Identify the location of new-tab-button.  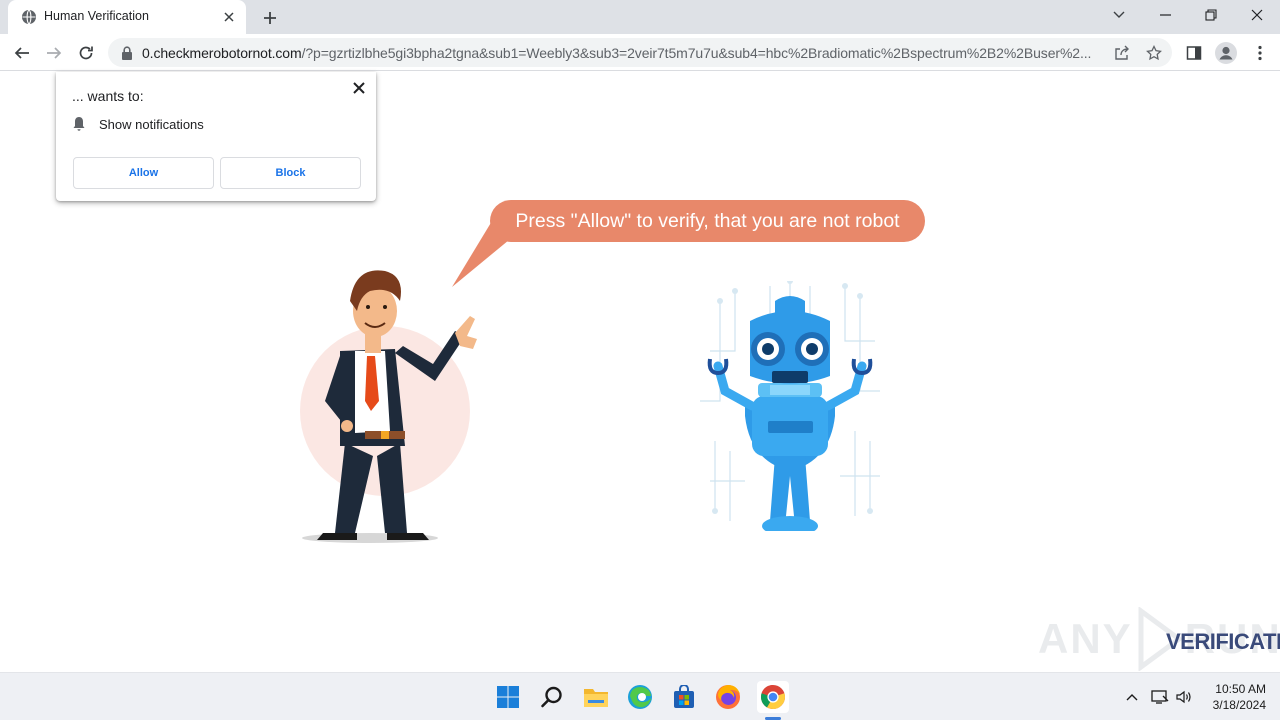
(270, 18).